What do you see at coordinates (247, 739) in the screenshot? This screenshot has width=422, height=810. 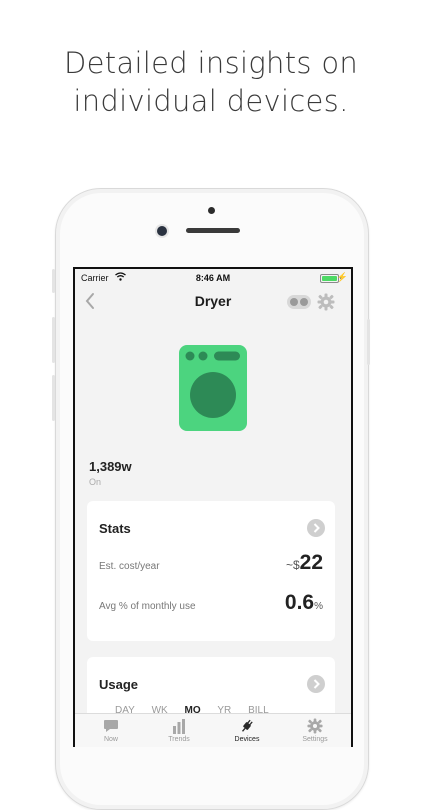 I see `tab-devices-label: Devices` at bounding box center [247, 739].